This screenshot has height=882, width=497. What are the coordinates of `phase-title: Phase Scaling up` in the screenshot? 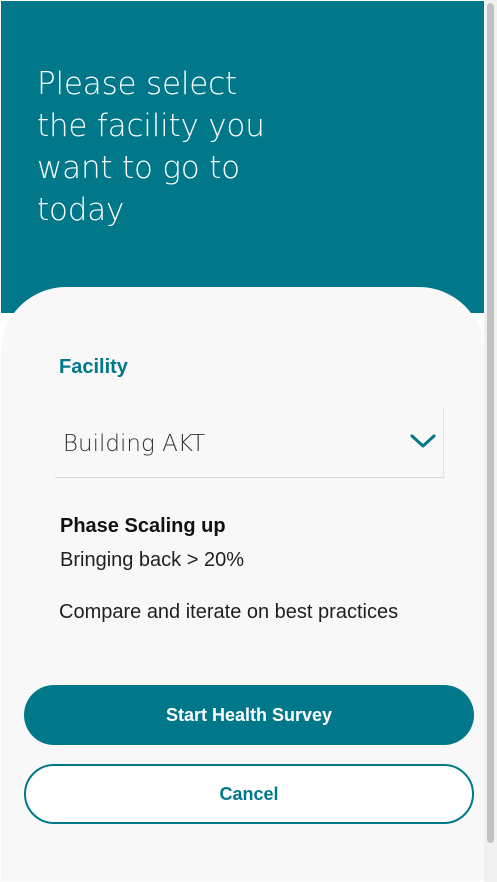 It's located at (143, 526).